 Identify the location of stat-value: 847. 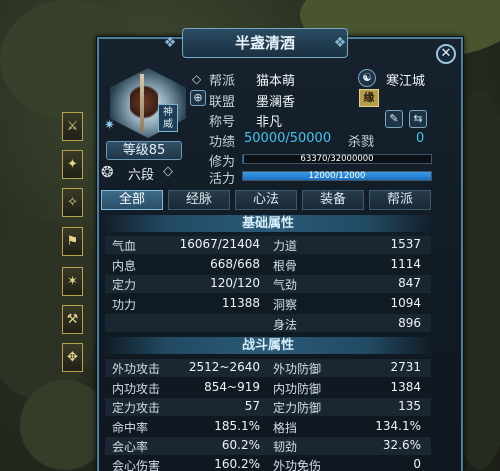
(409, 283).